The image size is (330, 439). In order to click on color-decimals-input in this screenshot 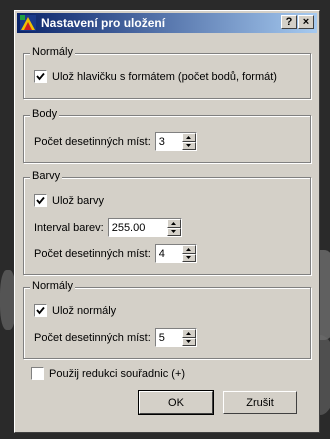, I will do `click(168, 253)`.